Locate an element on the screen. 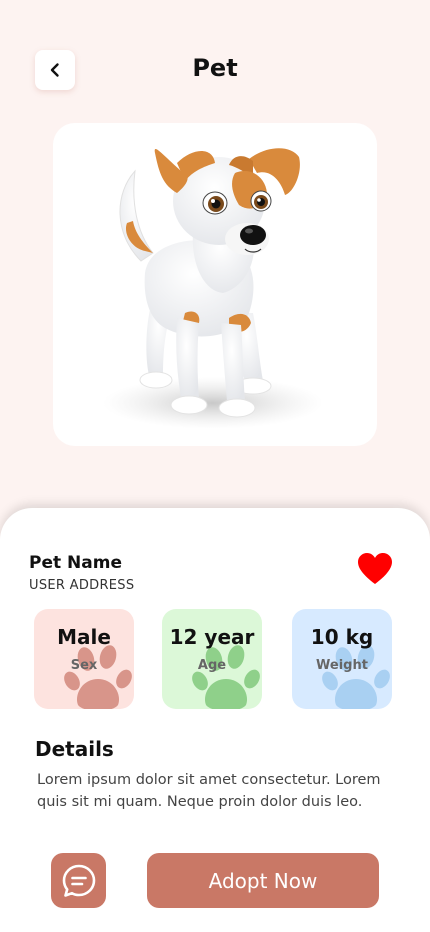  header: Pet is located at coordinates (215, 70).